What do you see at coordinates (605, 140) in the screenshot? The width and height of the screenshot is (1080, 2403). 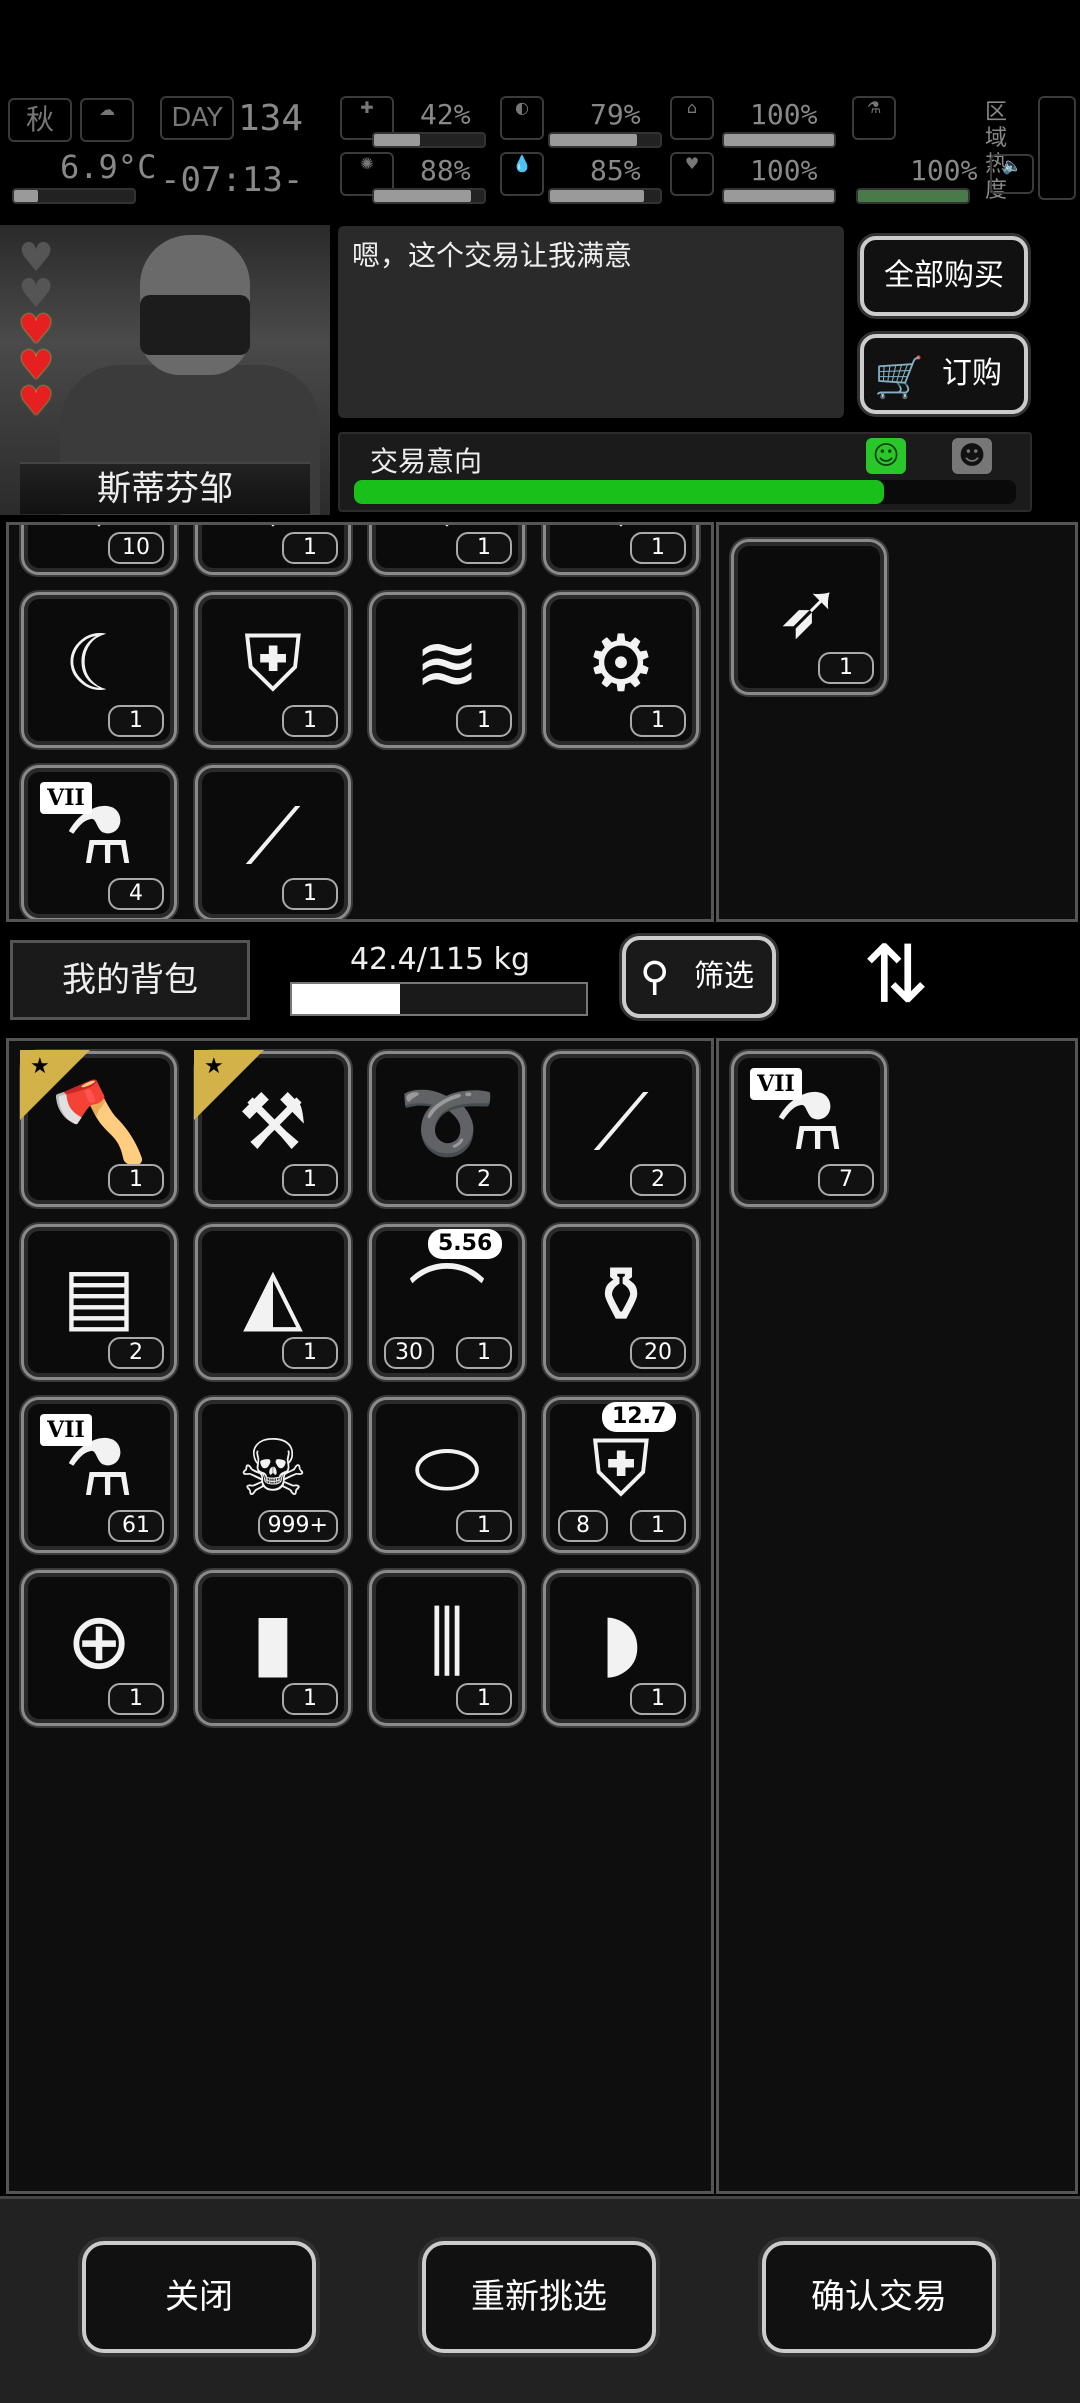 I see `stat-hunger-bar` at bounding box center [605, 140].